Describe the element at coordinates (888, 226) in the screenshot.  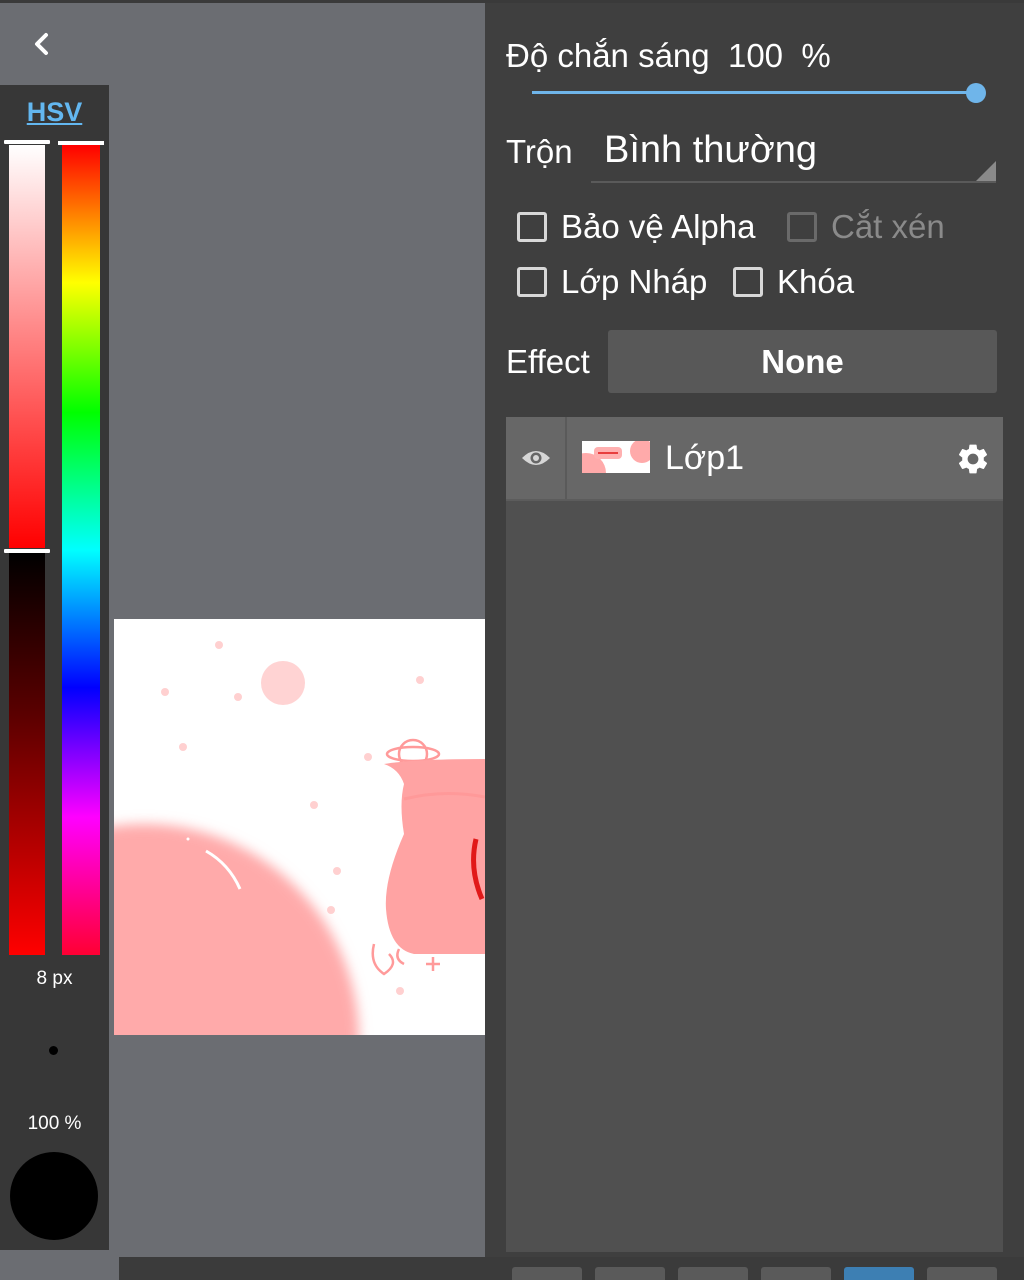
I see `clipping-label: Cắt xén` at that location.